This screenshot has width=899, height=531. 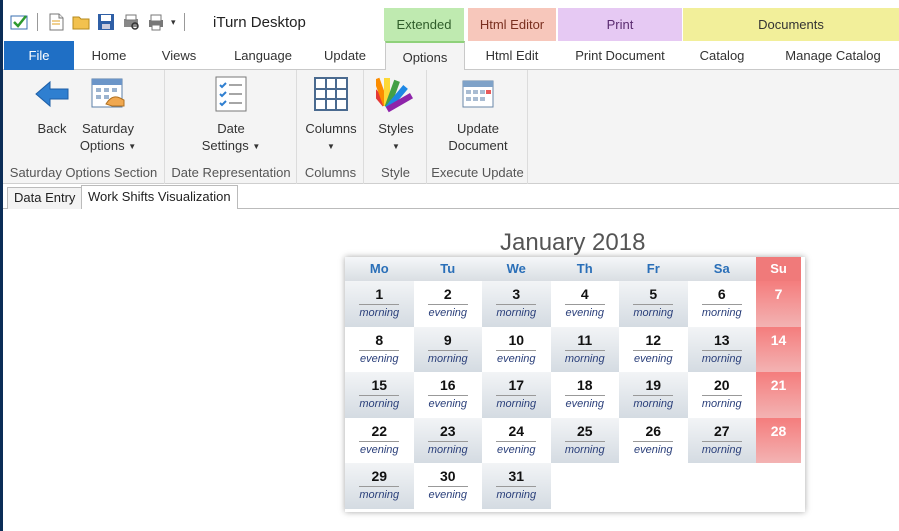 What do you see at coordinates (39, 55) in the screenshot?
I see `tab-file: File` at bounding box center [39, 55].